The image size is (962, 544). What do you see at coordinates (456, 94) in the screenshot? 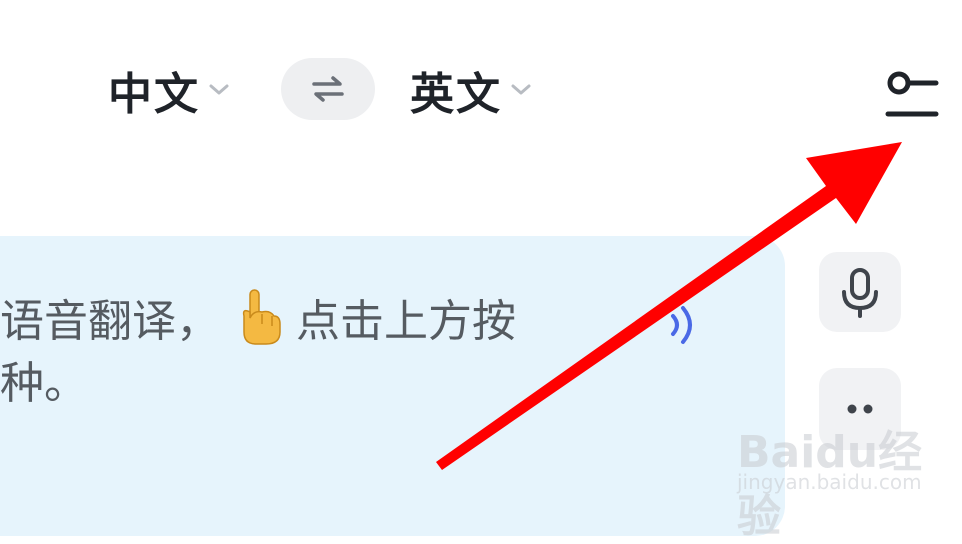
I see `target-language-label: 英文` at bounding box center [456, 94].